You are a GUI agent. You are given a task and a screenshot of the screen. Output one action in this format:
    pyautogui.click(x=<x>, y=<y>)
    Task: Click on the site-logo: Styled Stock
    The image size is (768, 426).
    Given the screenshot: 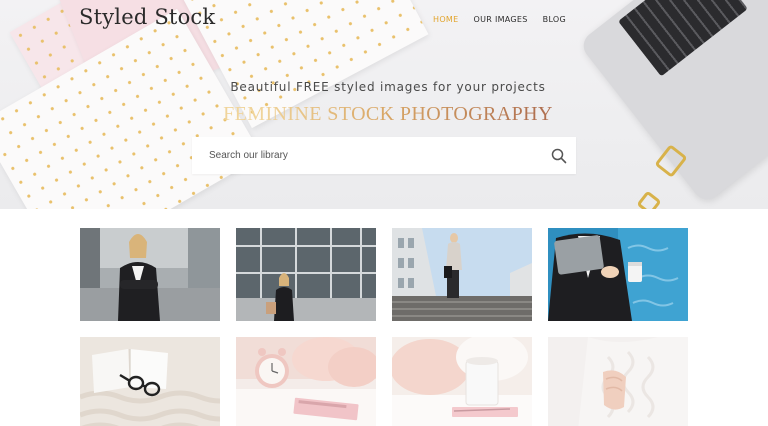 What is the action you would take?
    pyautogui.click(x=147, y=18)
    